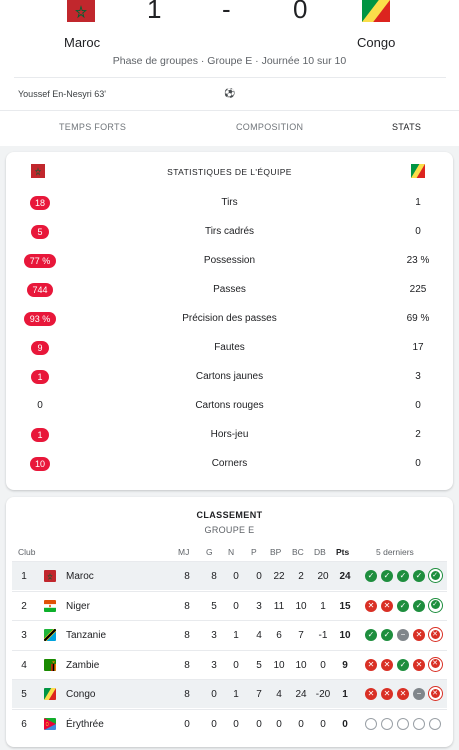 Image resolution: width=459 pixels, height=750 pixels. Describe the element at coordinates (229, 723) in the screenshot. I see `standings-row: 6 Érythrée 0 0 0 0 0 0 0 0` at that location.